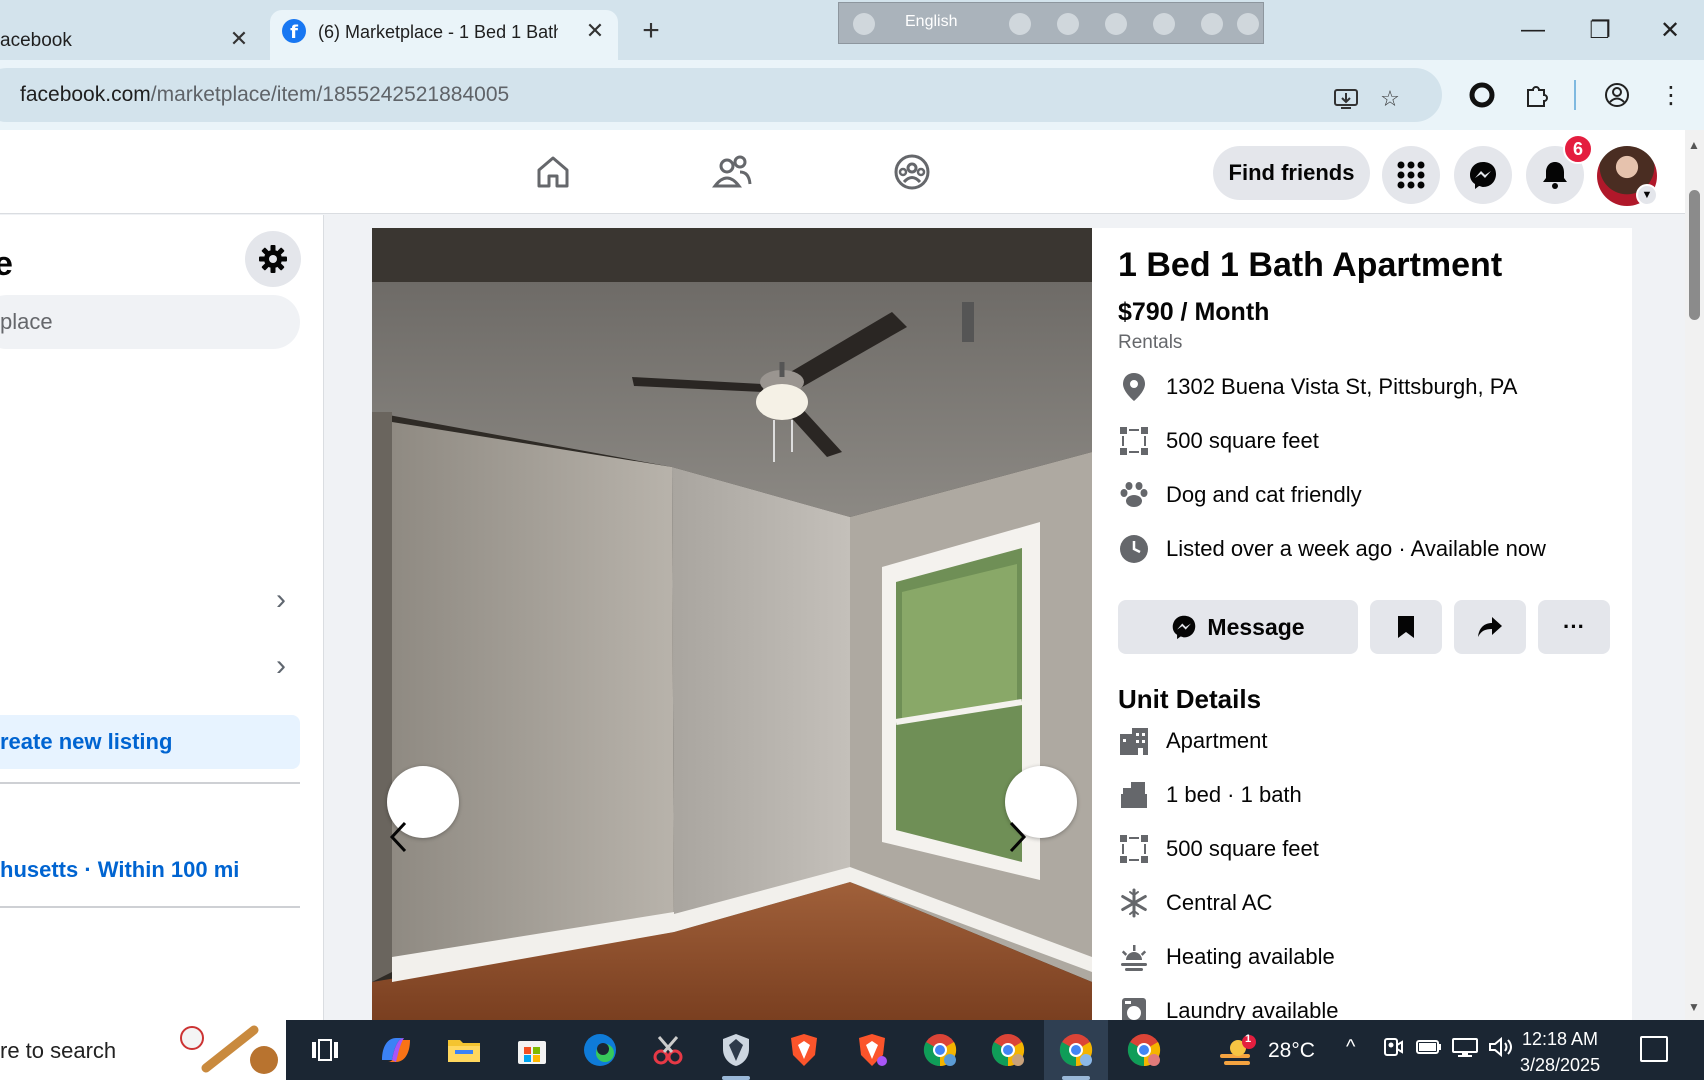  I want to click on building-icon, so click(1134, 741).